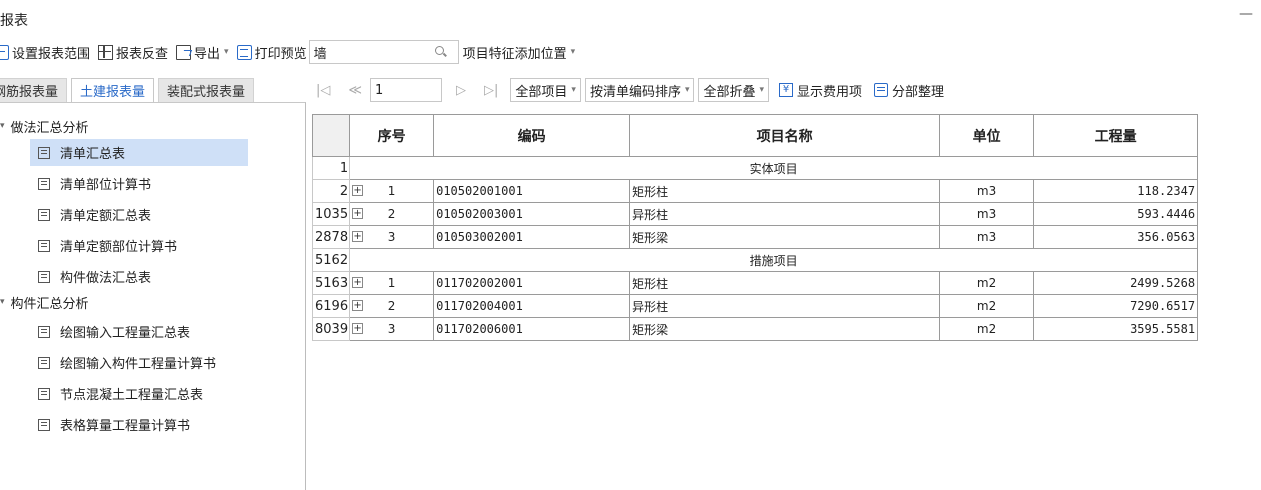  I want to click on seq-cell: +3, so click(392, 237).